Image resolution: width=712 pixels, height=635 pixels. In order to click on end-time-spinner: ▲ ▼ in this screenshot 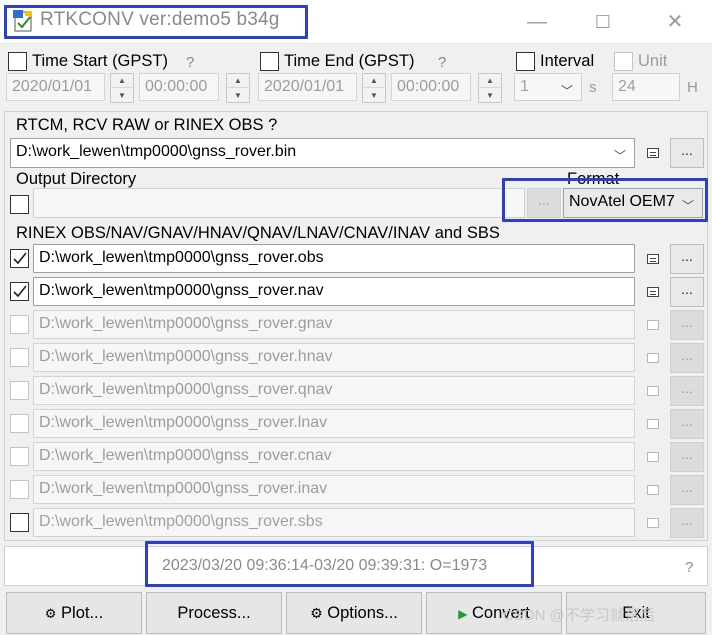, I will do `click(490, 88)`.